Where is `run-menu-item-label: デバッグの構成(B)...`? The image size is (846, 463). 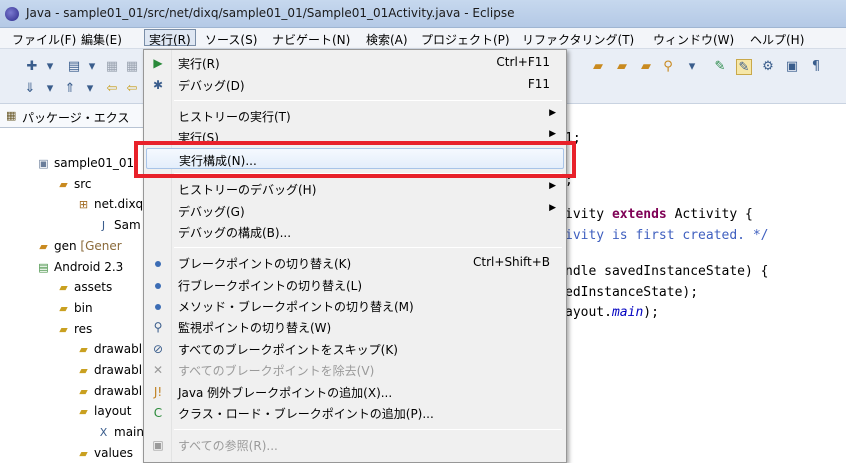 run-menu-item-label: デバッグの構成(B)... is located at coordinates (235, 233).